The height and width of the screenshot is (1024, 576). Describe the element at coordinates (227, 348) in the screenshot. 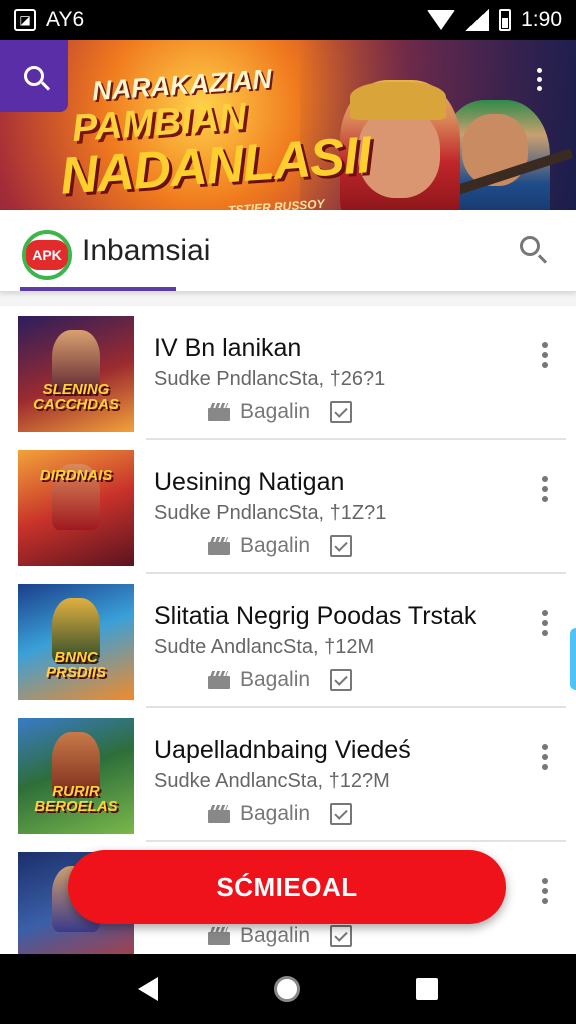

I see `item-title: IV Bn lanikan` at that location.